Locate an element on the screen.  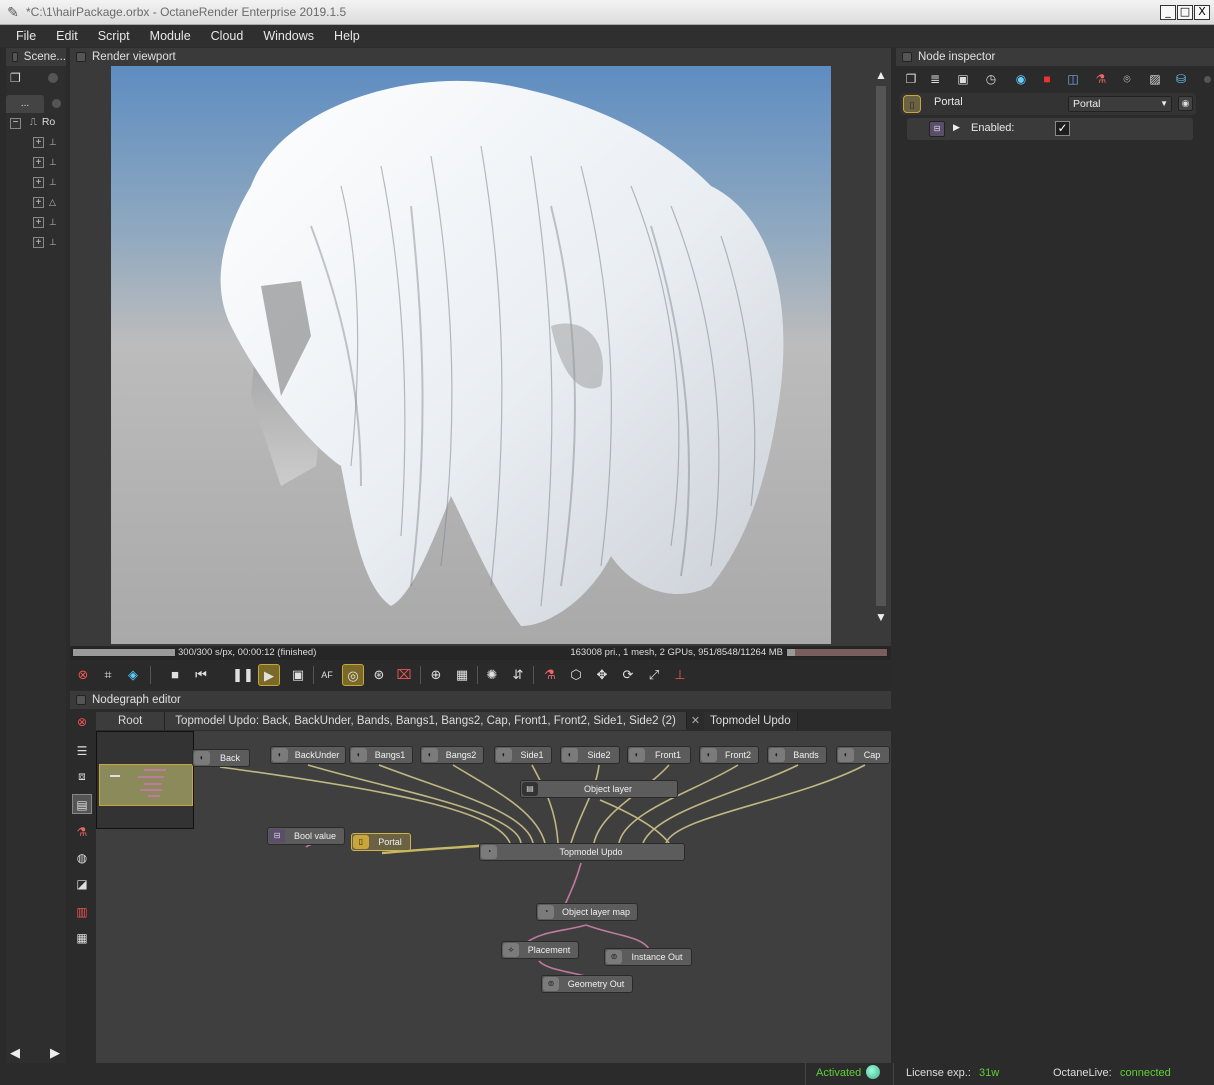
export-icon: ⇵ is located at coordinates (518, 675).